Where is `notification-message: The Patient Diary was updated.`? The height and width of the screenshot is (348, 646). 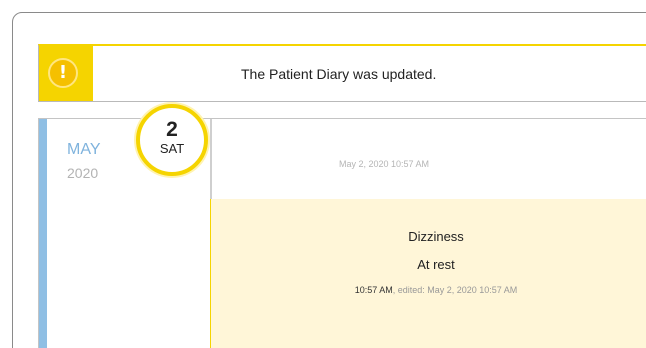 notification-message: The Patient Diary was updated. is located at coordinates (369, 73).